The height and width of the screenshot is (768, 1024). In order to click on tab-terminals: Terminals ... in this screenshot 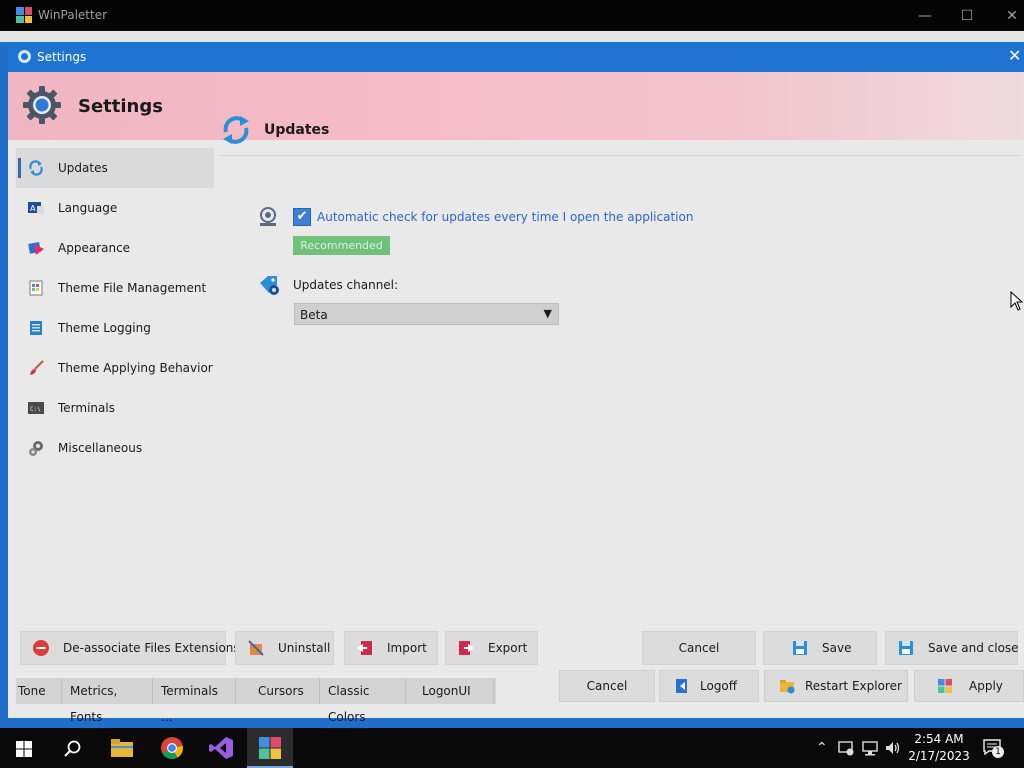, I will do `click(194, 701)`.